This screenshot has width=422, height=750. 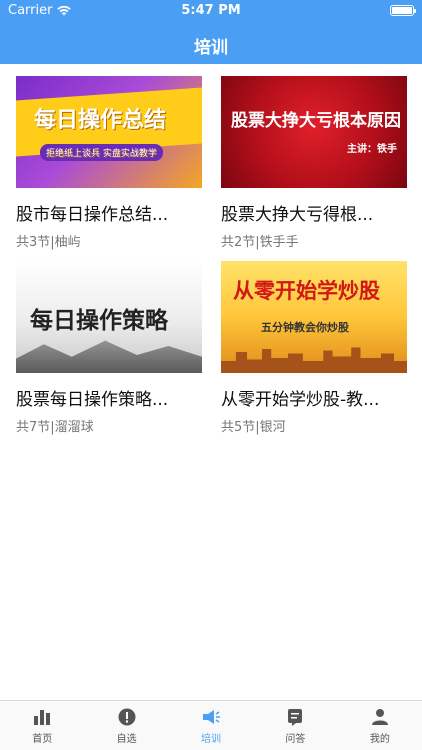 I want to click on thumbnail-title: 从零开始学炒股, so click(x=306, y=291).